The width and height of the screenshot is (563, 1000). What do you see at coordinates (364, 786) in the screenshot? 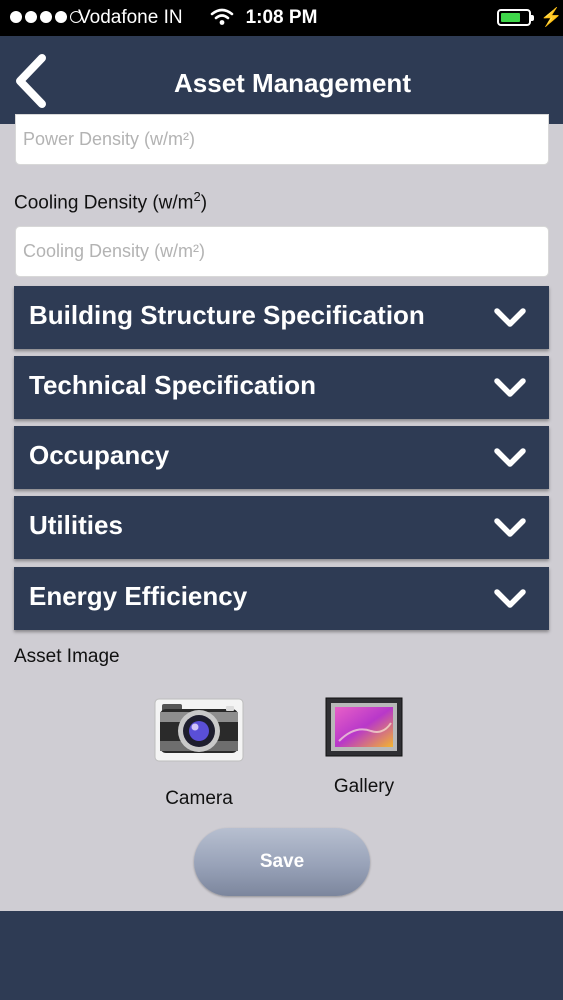
I see `gallery-label: Gallery` at bounding box center [364, 786].